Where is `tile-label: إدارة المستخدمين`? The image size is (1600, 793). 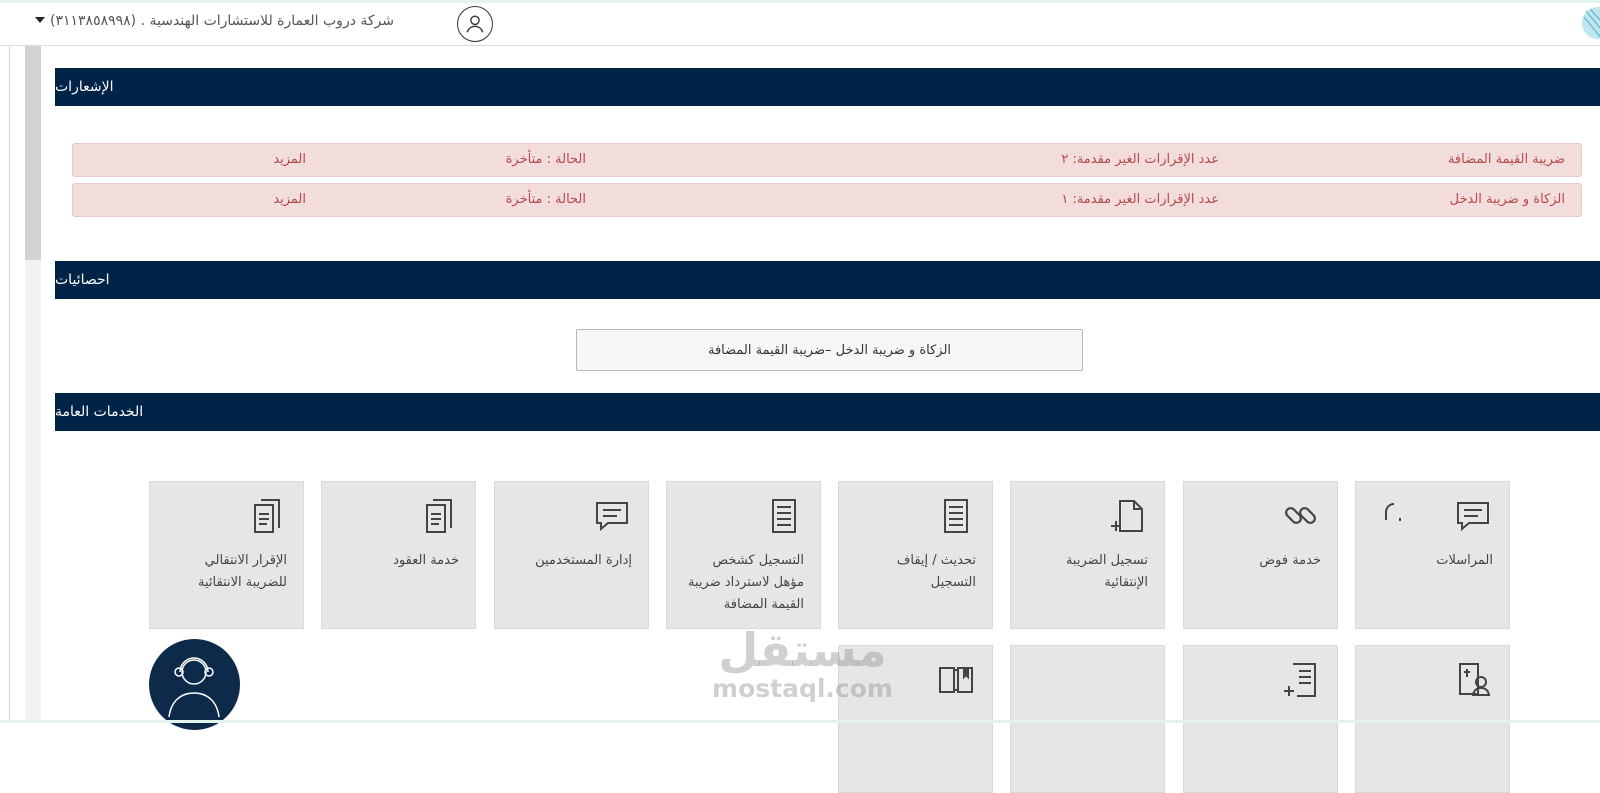
tile-label: إدارة المستخدمين is located at coordinates (583, 560).